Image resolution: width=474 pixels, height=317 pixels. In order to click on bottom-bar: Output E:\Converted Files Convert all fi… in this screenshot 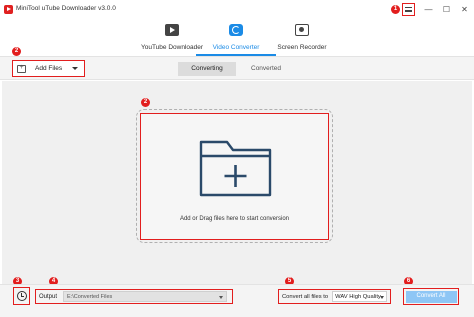, I will do `click(237, 300)`.